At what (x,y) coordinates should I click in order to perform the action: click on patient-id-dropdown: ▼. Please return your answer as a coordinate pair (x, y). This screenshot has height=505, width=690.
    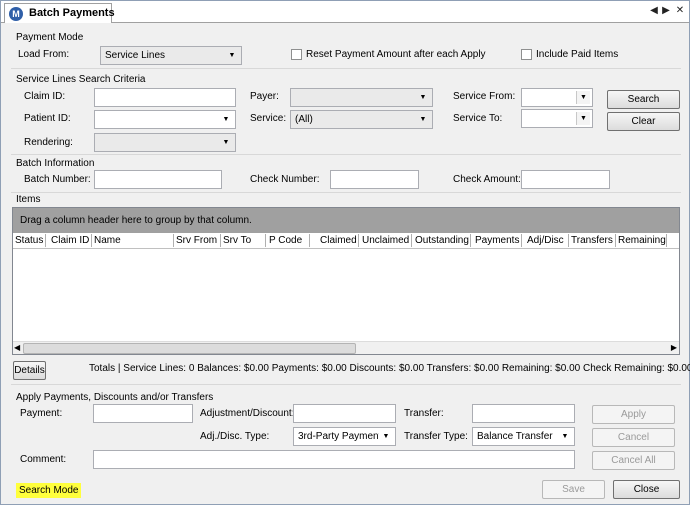
    Looking at the image, I should click on (165, 119).